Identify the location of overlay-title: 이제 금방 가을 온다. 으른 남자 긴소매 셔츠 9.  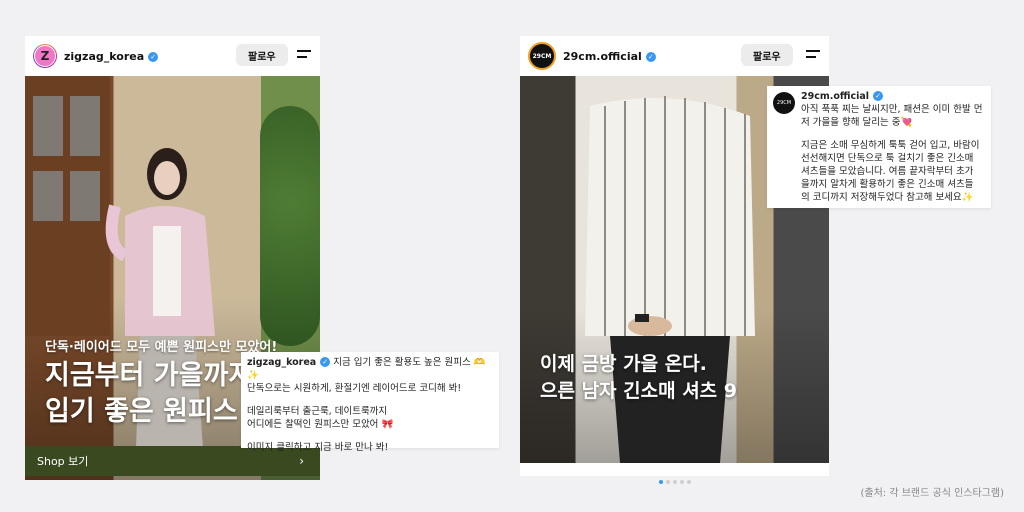
(638, 378).